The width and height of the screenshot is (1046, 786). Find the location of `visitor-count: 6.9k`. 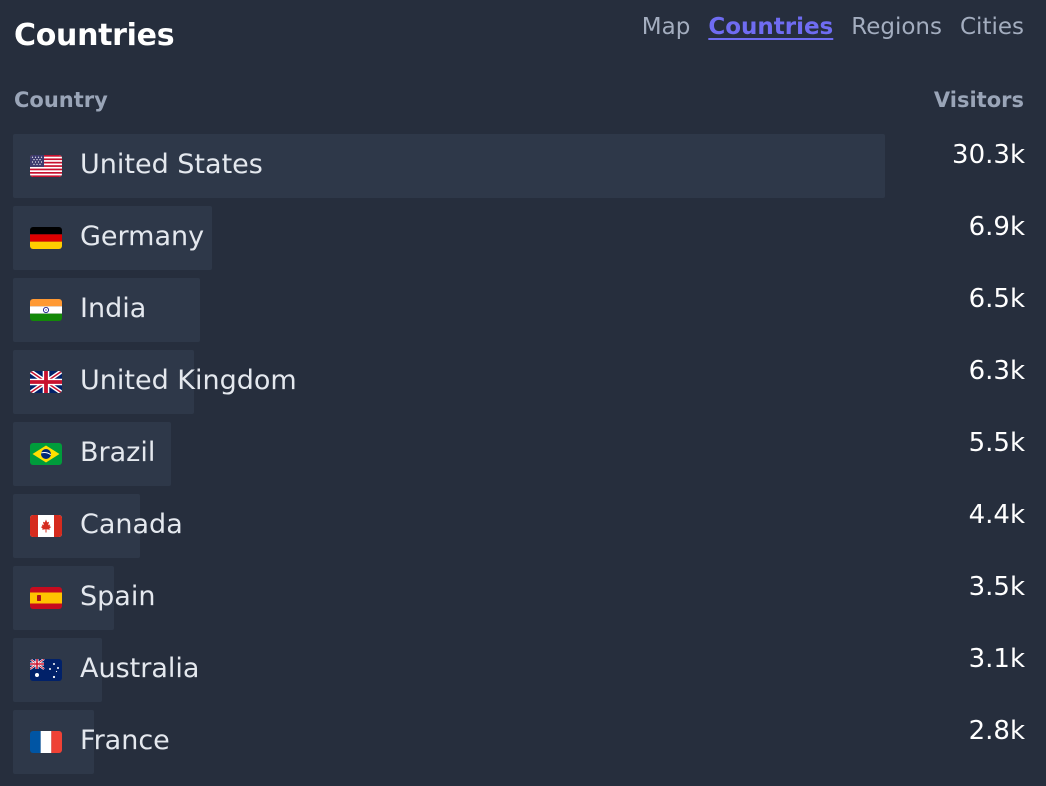

visitor-count: 6.9k is located at coordinates (996, 227).